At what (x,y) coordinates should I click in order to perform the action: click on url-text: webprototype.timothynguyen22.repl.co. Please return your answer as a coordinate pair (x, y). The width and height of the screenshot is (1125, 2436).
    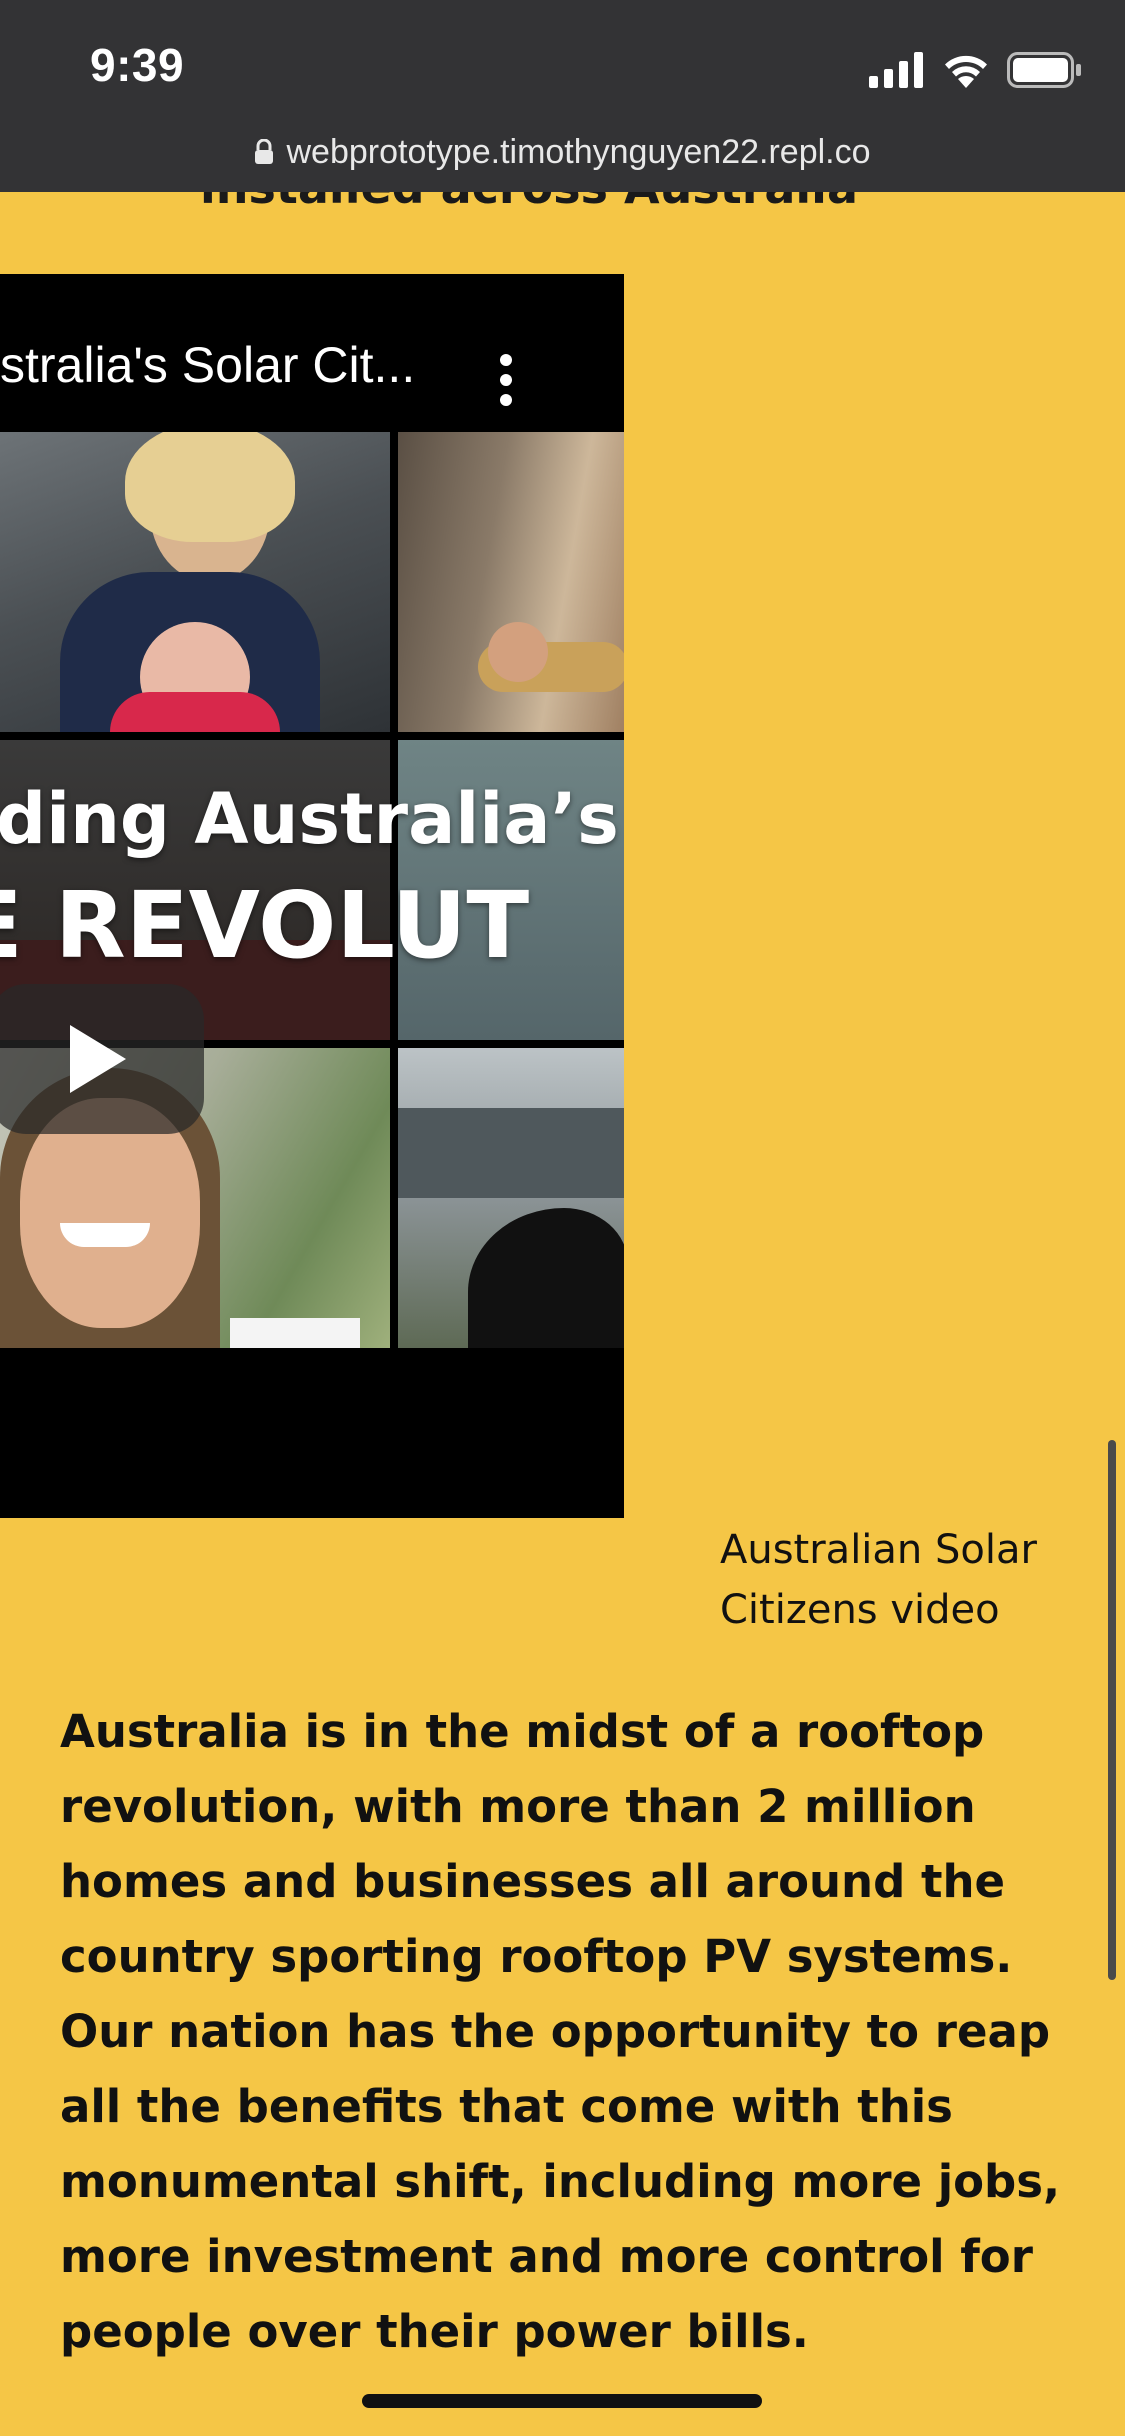
    Looking at the image, I should click on (578, 151).